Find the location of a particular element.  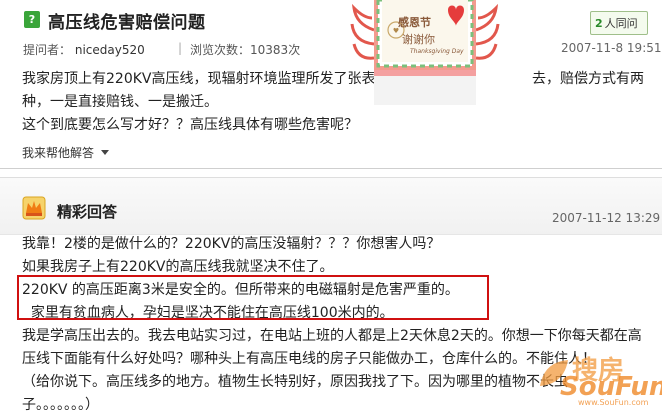

views-label: 浏览次数： is located at coordinates (220, 50).